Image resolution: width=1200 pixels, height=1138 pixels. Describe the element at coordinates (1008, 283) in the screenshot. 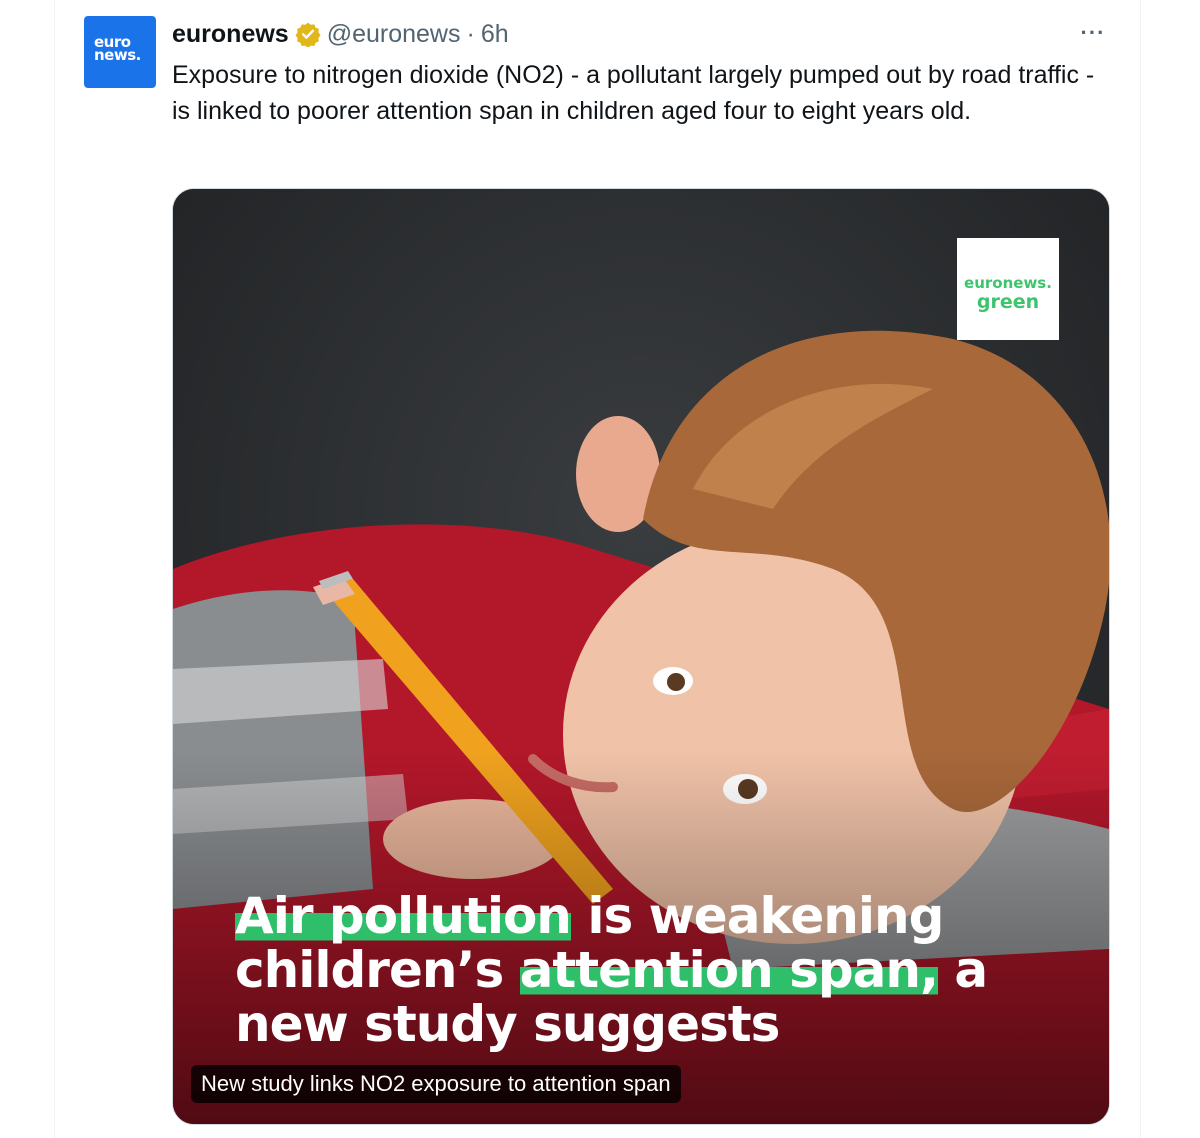

I see `badge-brand: euronews.` at that location.